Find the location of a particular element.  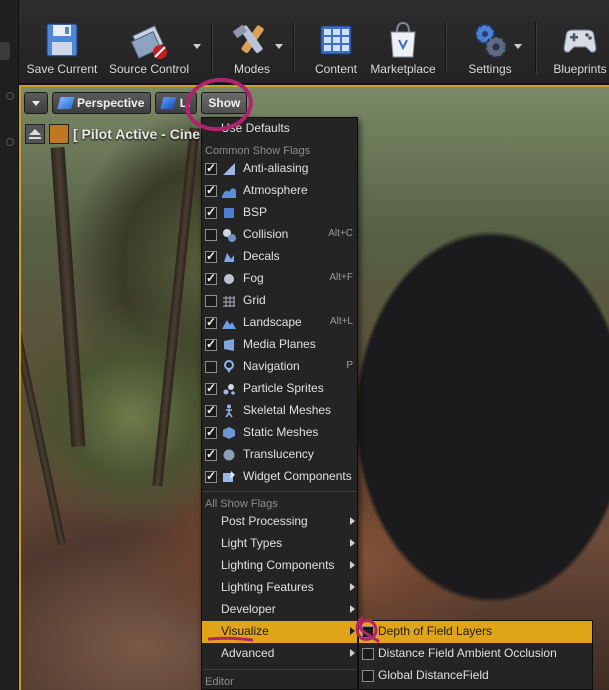

blueprints-button: Blueprints is located at coordinates (578, 41).